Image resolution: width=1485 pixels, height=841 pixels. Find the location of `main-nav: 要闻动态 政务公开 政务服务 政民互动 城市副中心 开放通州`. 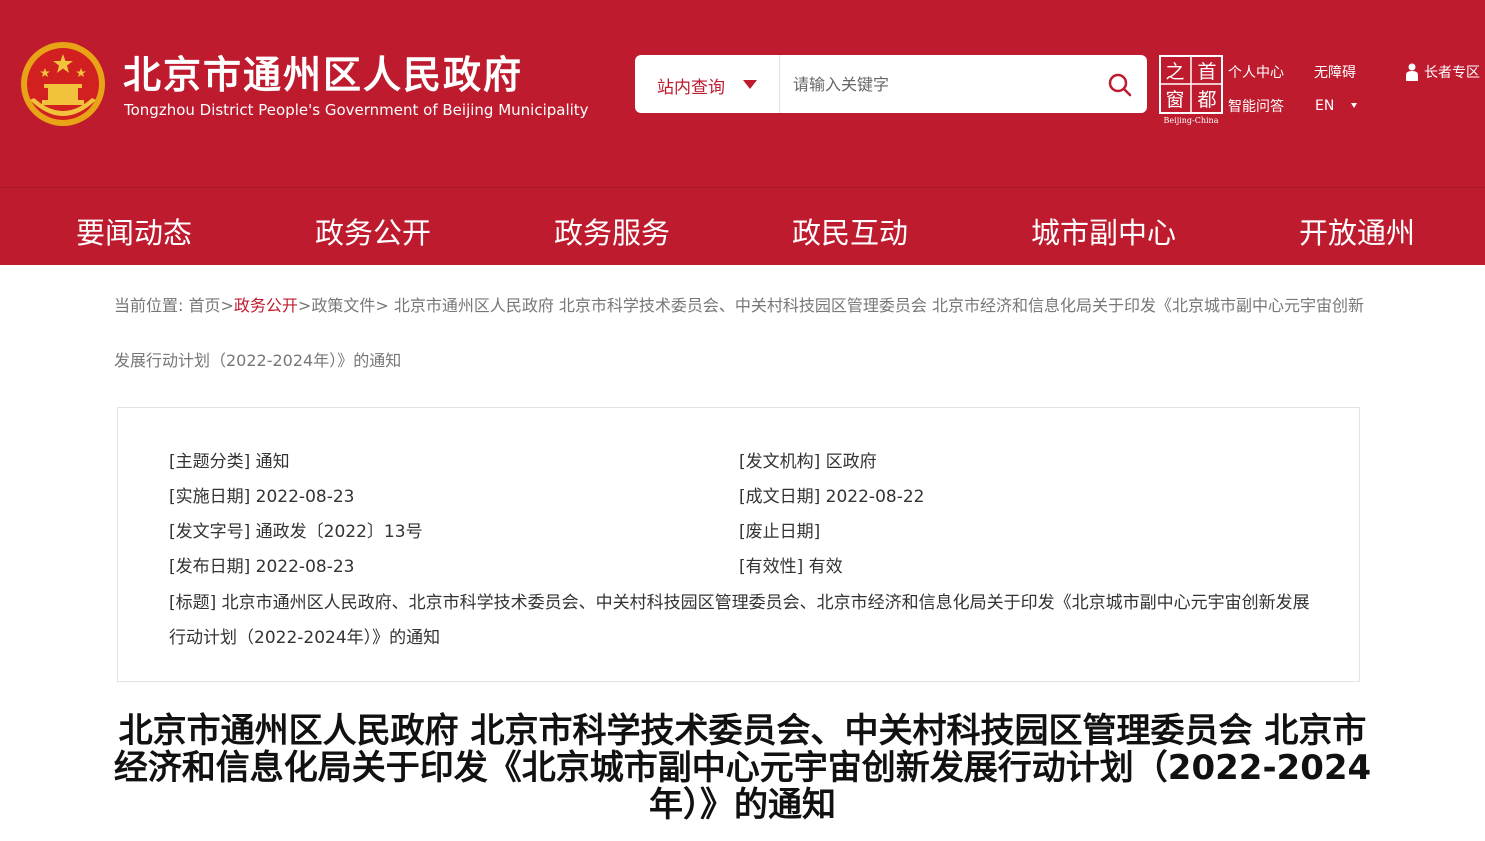

main-nav: 要闻动态 政务公开 政务服务 政民互动 城市副中心 开放通州 is located at coordinates (742, 226).